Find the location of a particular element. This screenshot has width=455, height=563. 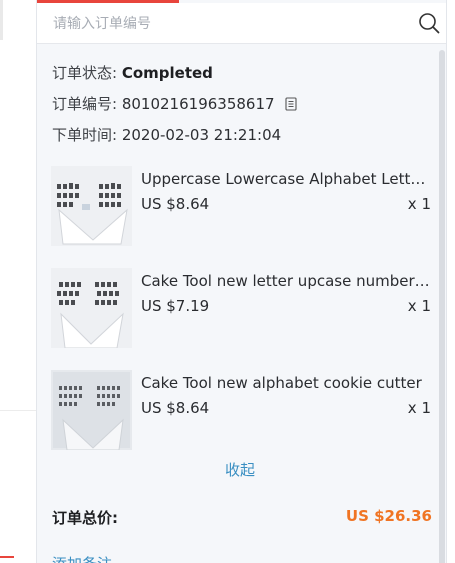

order-number-value: 8010216196358617 is located at coordinates (198, 104).